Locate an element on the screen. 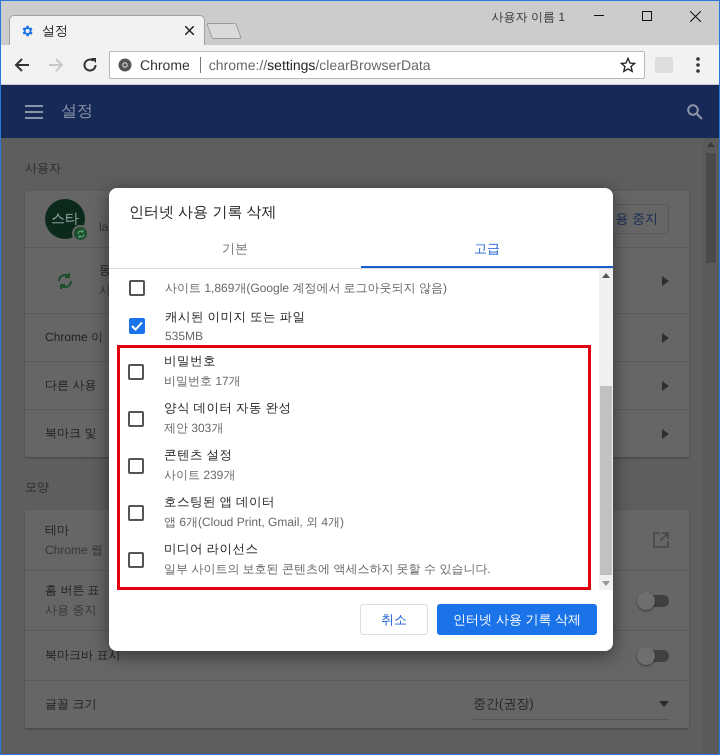  row-title: Chrome 이 is located at coordinates (74, 337).